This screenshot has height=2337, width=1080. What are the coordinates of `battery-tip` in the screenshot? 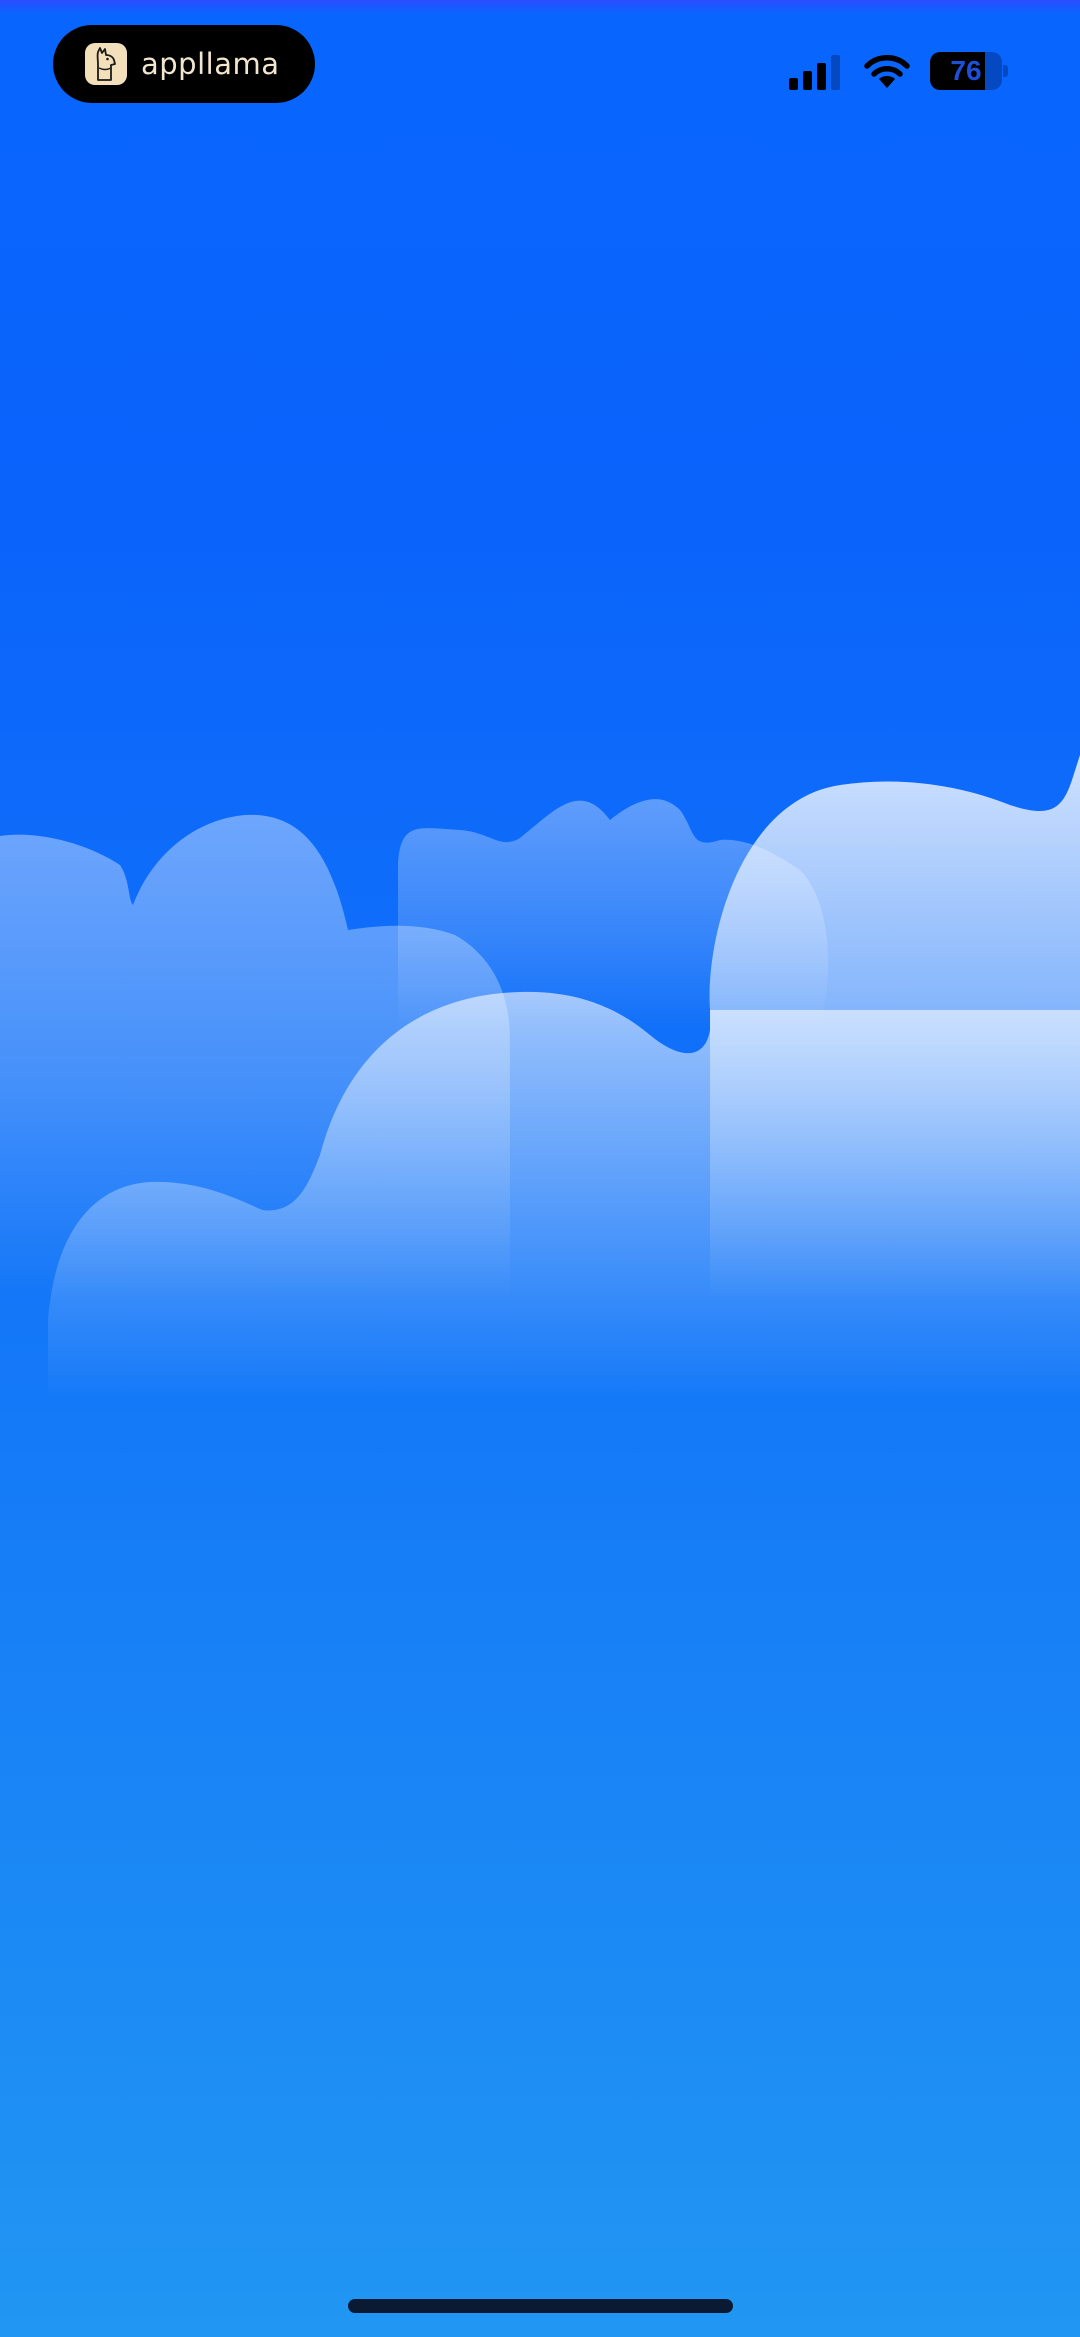 It's located at (1005, 71).